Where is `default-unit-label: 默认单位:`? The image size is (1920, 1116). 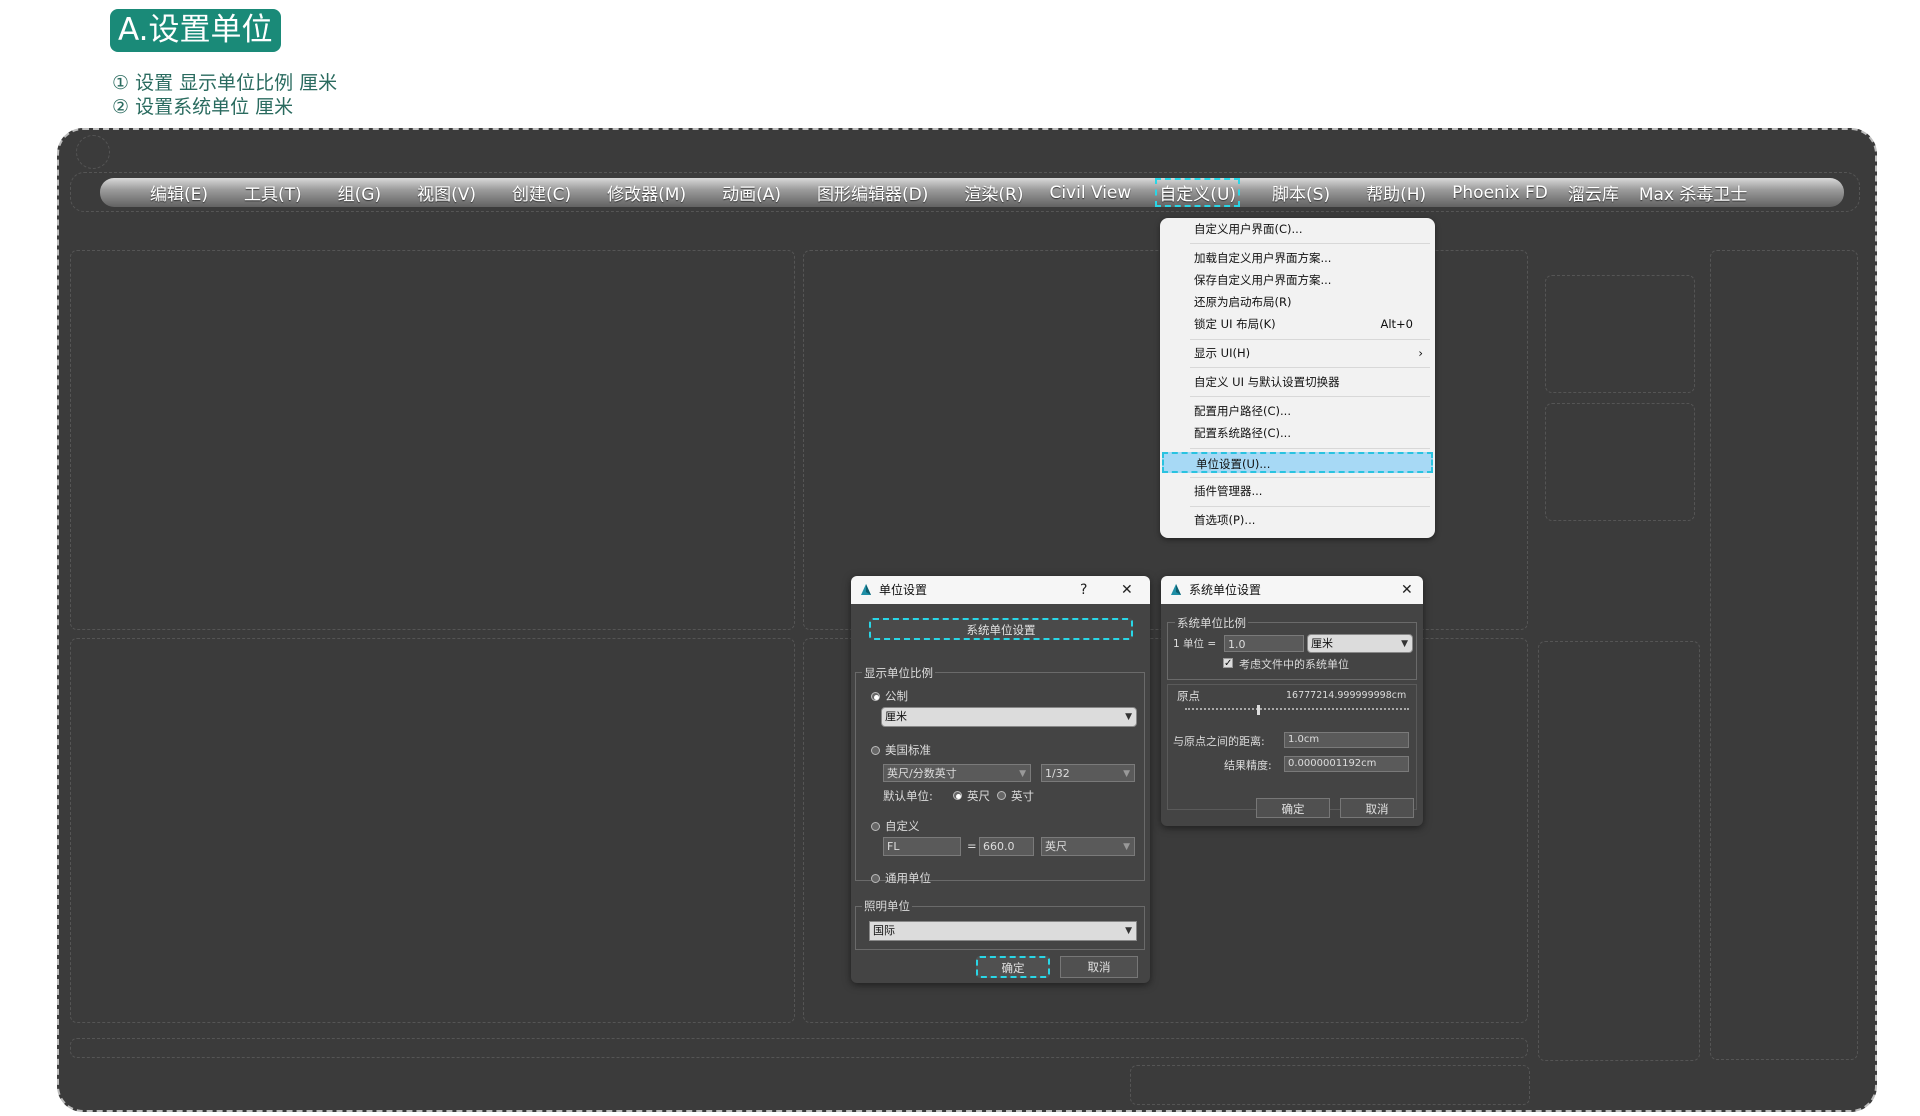
default-unit-label: 默认单位: is located at coordinates (908, 796).